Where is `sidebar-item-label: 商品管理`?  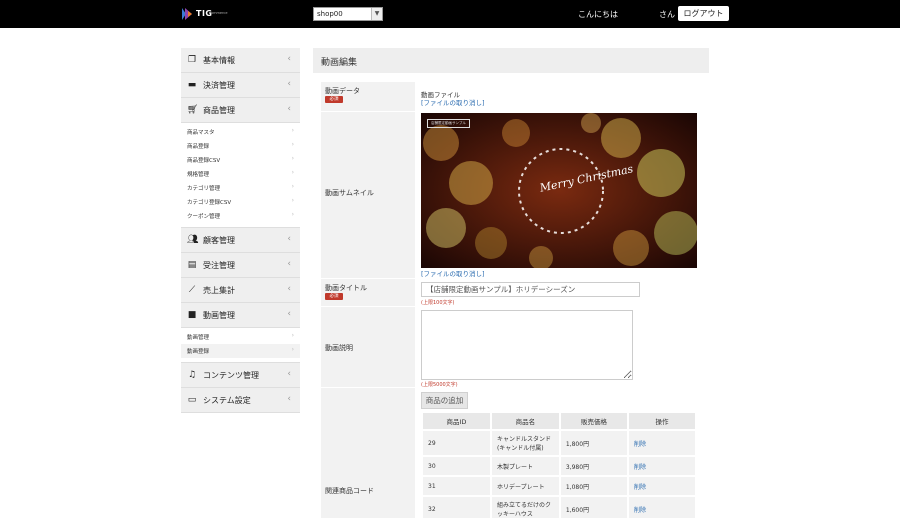
sidebar-item-label: 商品管理 is located at coordinates (219, 110).